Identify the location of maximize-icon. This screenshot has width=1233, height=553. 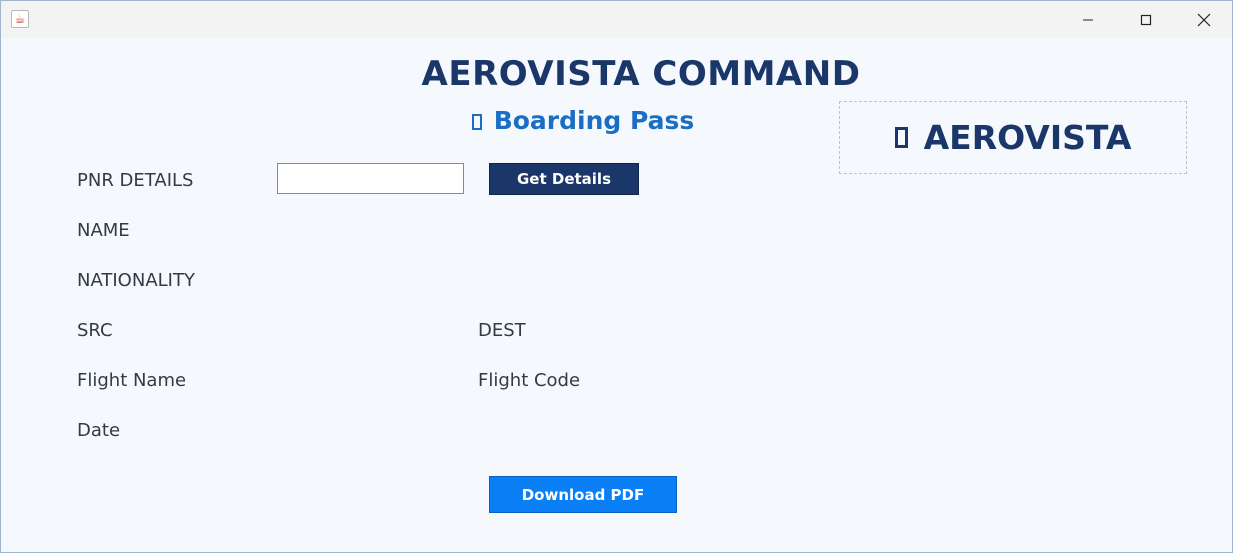
(1146, 19).